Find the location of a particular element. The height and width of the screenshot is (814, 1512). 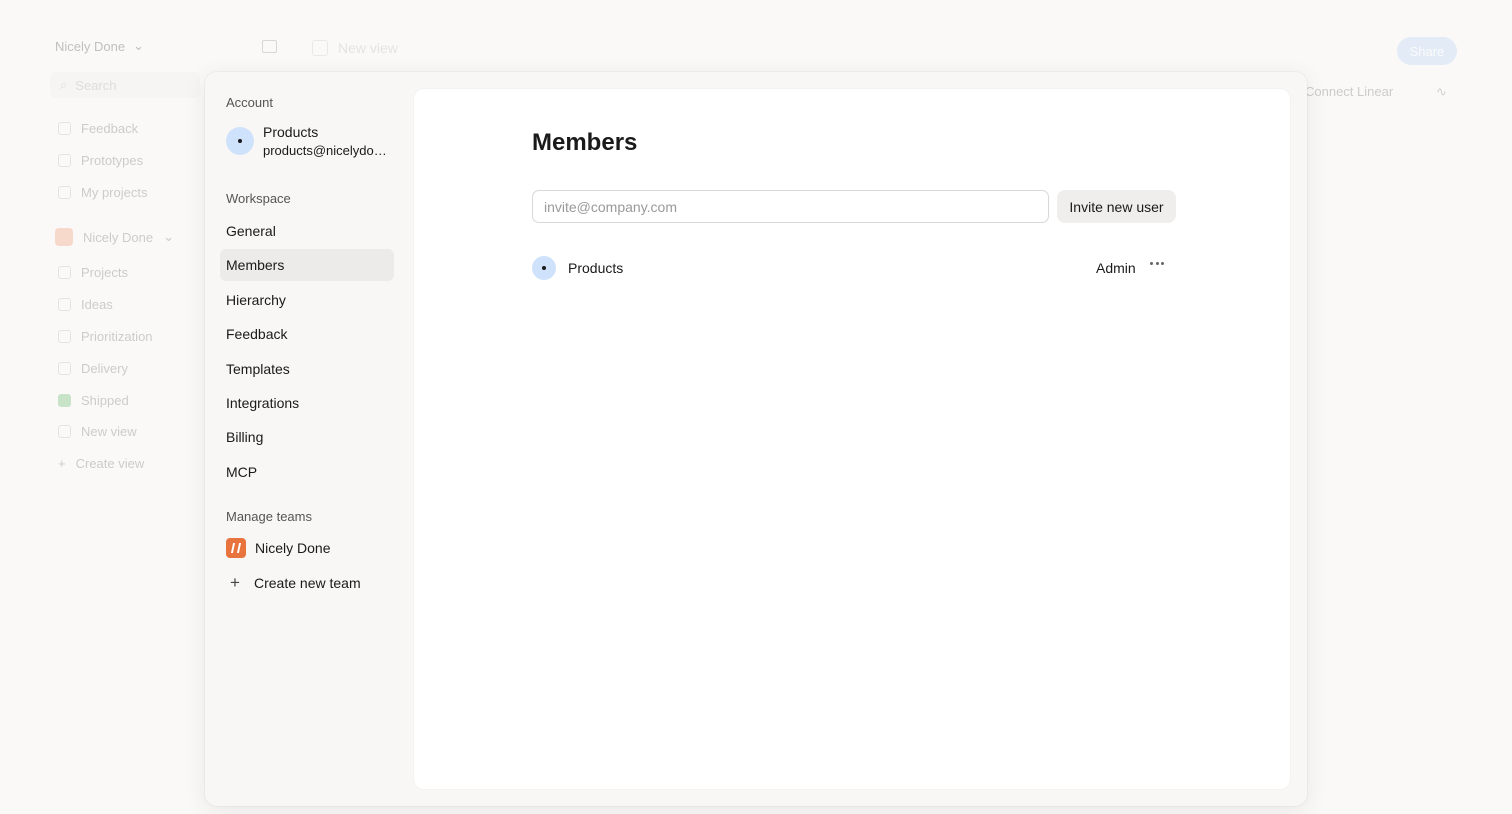

projects-icon is located at coordinates (64, 272).